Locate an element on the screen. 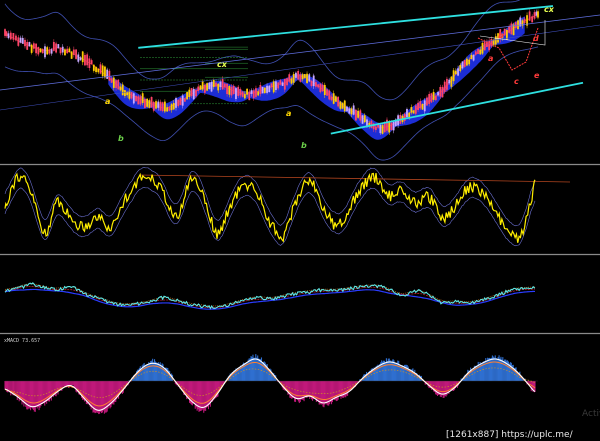  wave-label-cx: cx is located at coordinates (549, 9).